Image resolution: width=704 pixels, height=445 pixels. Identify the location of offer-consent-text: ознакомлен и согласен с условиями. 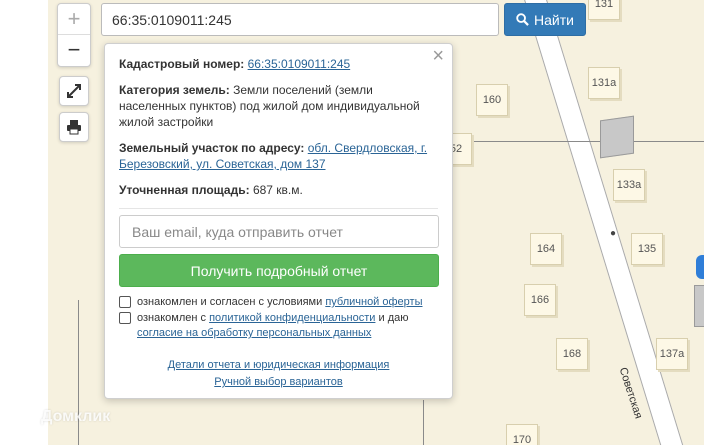
(231, 302).